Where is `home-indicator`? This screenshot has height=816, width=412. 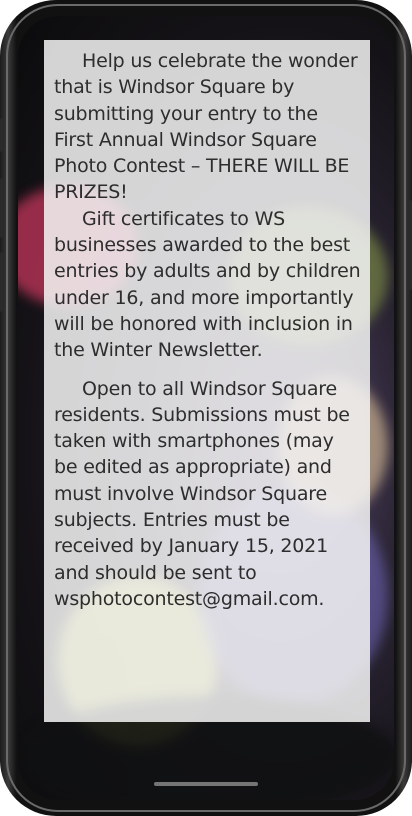
home-indicator is located at coordinates (206, 784).